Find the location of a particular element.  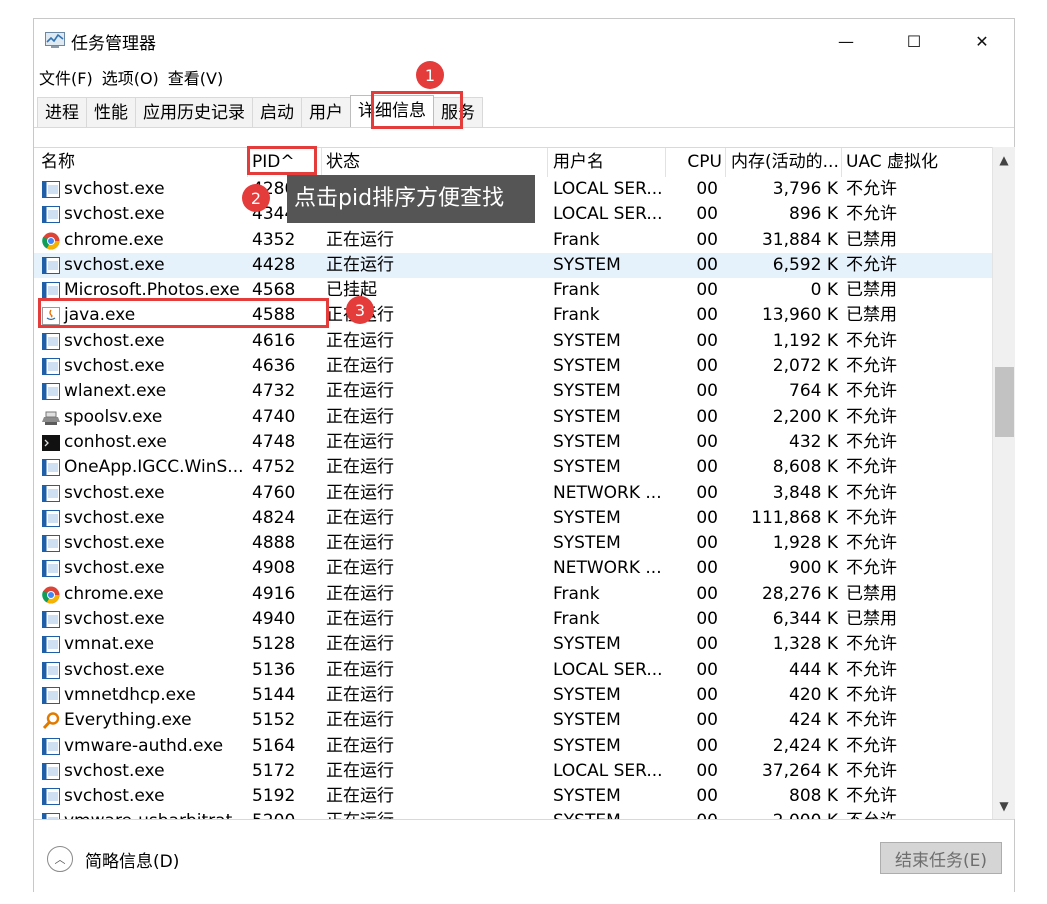

tab-app-history: 应用历史记录 is located at coordinates (194, 112).